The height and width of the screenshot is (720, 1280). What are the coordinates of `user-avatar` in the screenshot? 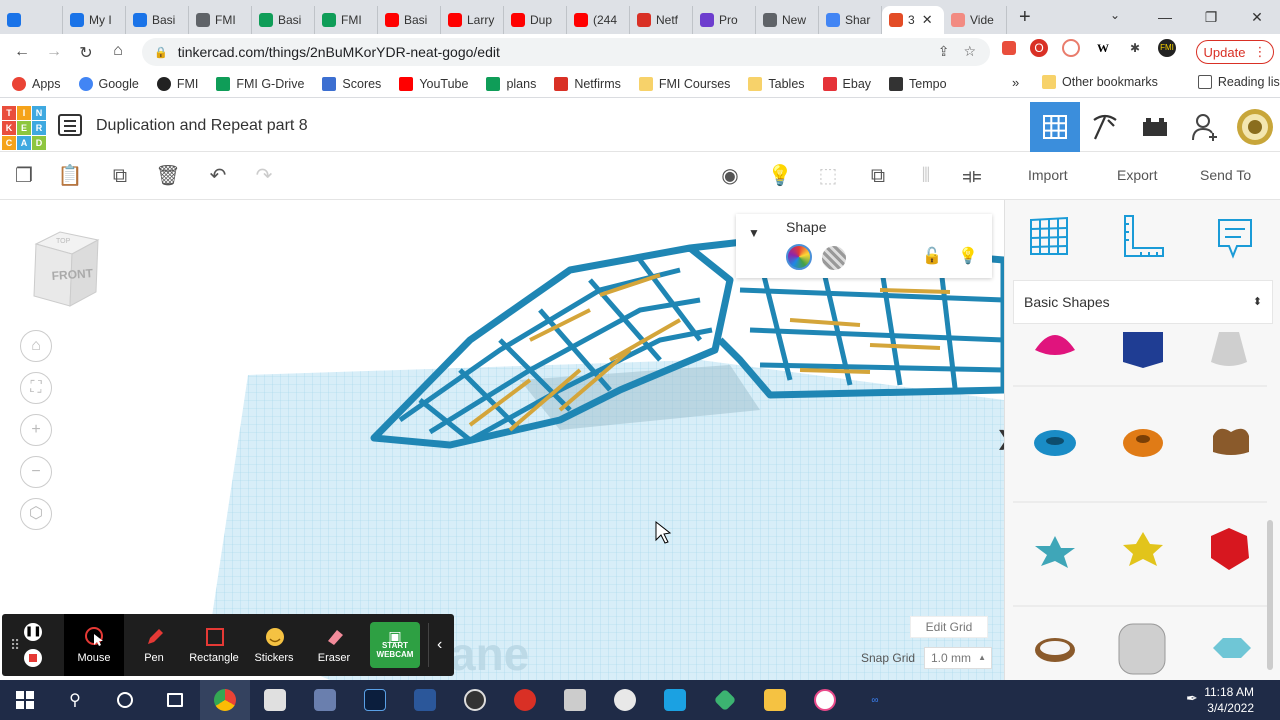 It's located at (1255, 127).